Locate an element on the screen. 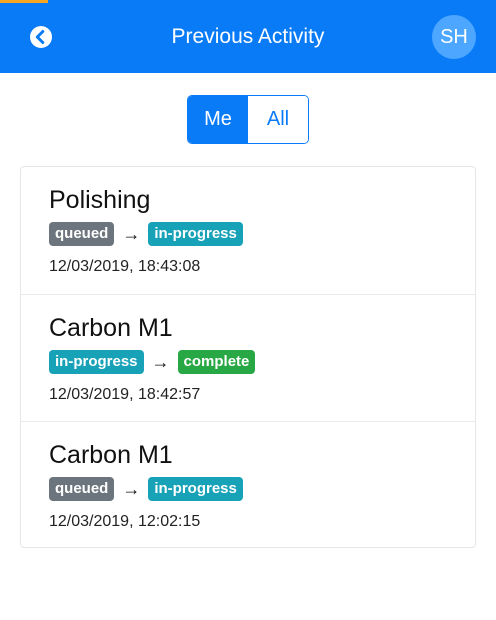 This screenshot has width=496, height=620. page-title: Previous Activity is located at coordinates (248, 36).